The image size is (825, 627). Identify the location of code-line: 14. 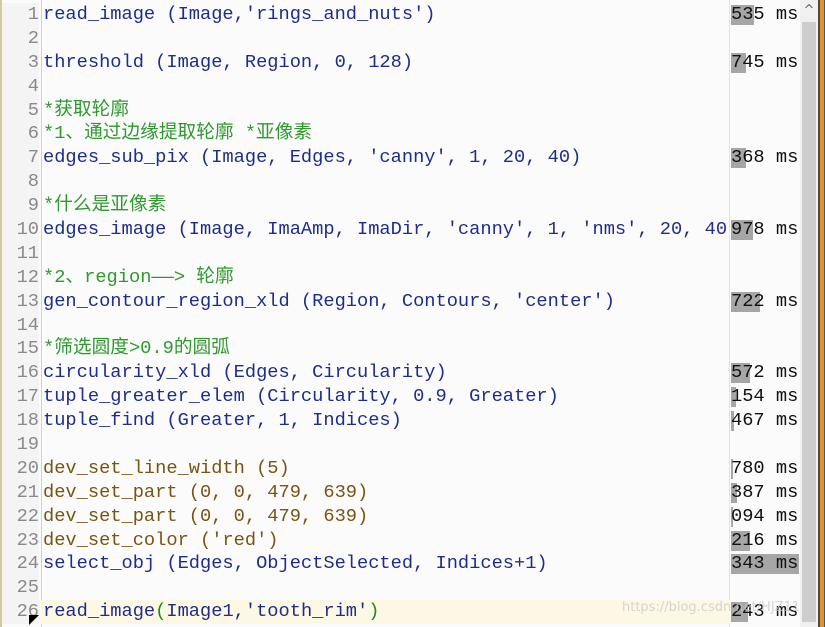
(400, 325).